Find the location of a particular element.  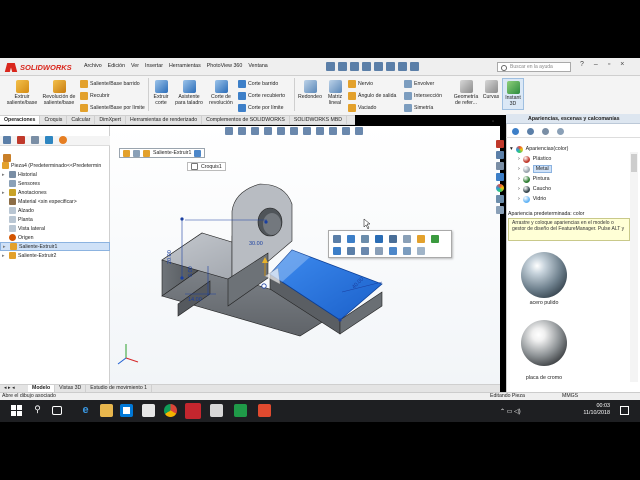

tab-motion-study: Estudio de movimiento 1 is located at coordinates (119, 388).